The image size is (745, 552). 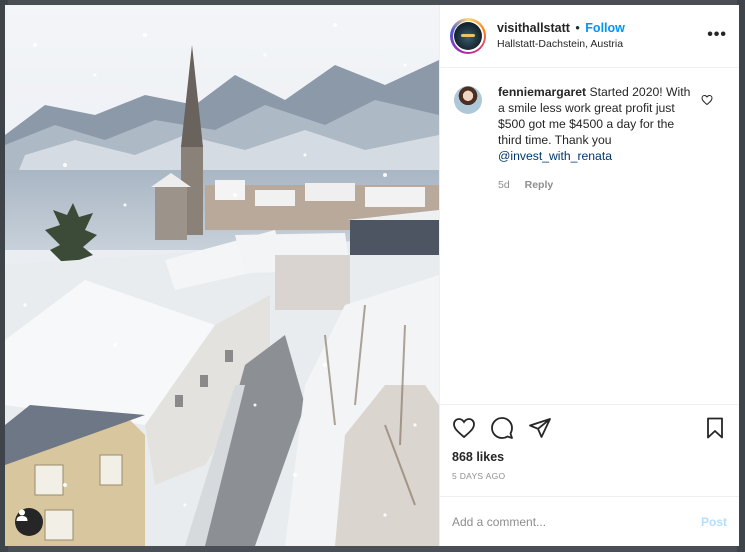 I want to click on comment-bubble-icon, so click(x=502, y=428).